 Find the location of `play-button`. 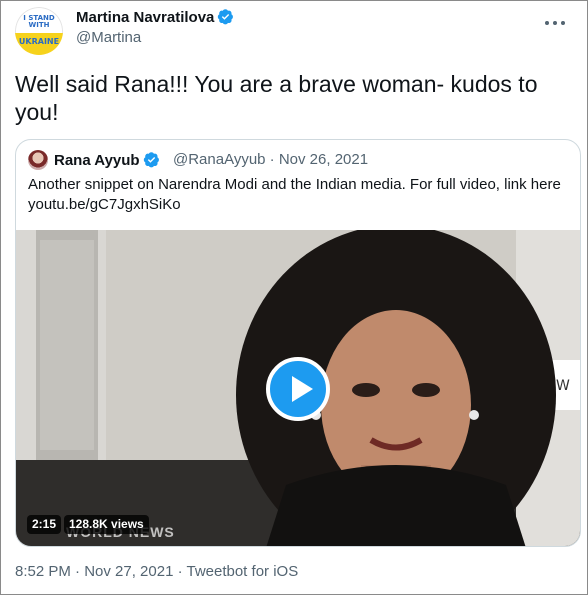

play-button is located at coordinates (298, 389).